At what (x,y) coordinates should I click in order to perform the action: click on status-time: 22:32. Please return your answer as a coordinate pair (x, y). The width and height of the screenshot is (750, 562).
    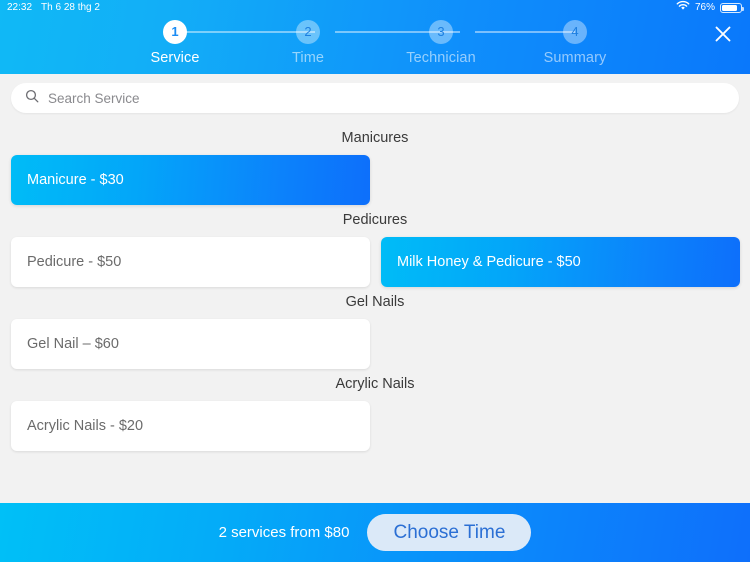
    Looking at the image, I should click on (20, 7).